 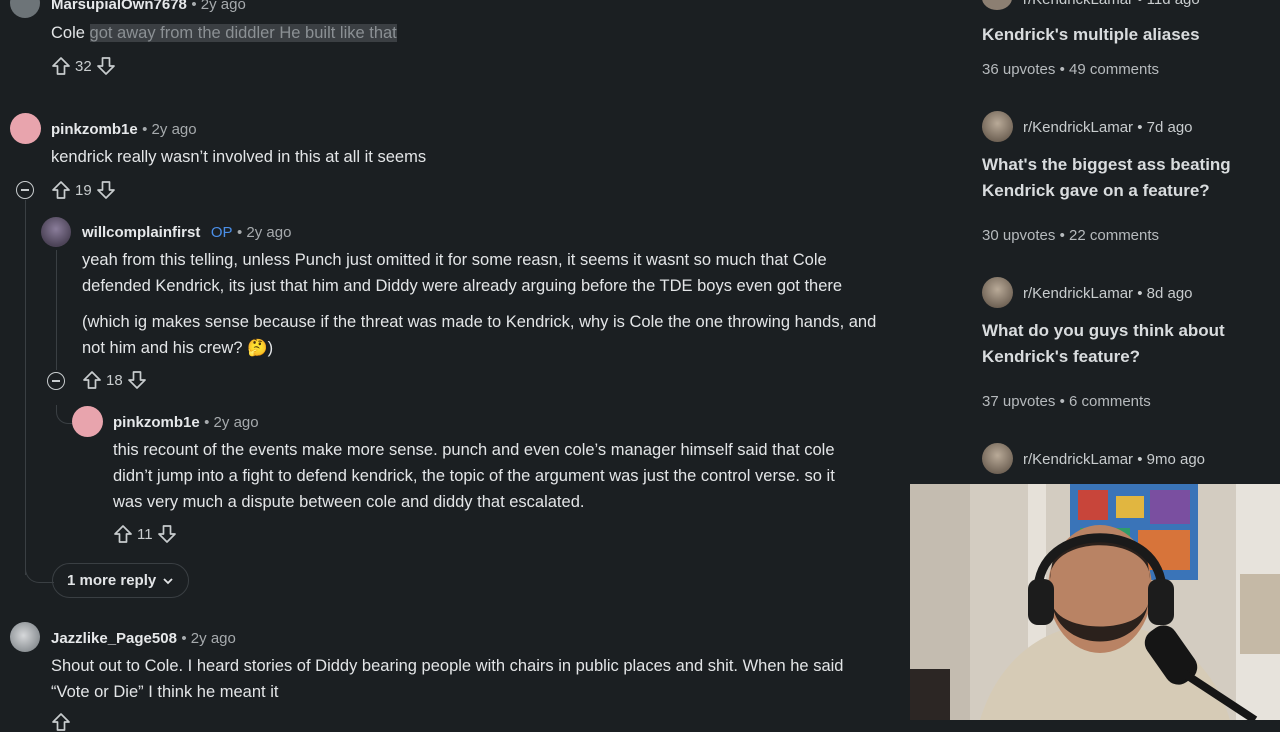 What do you see at coordinates (70, 33) in the screenshot?
I see `comment-text: Cole` at bounding box center [70, 33].